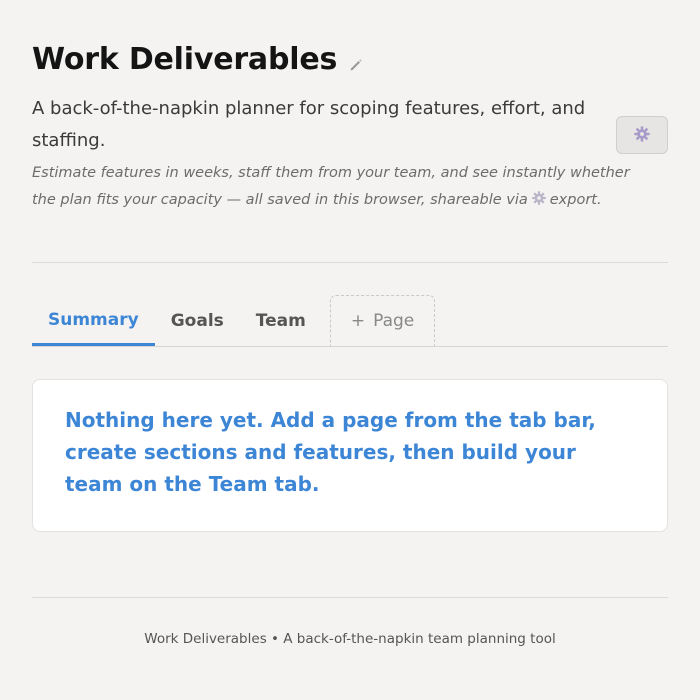  I want to click on header-divider, so click(350, 262).